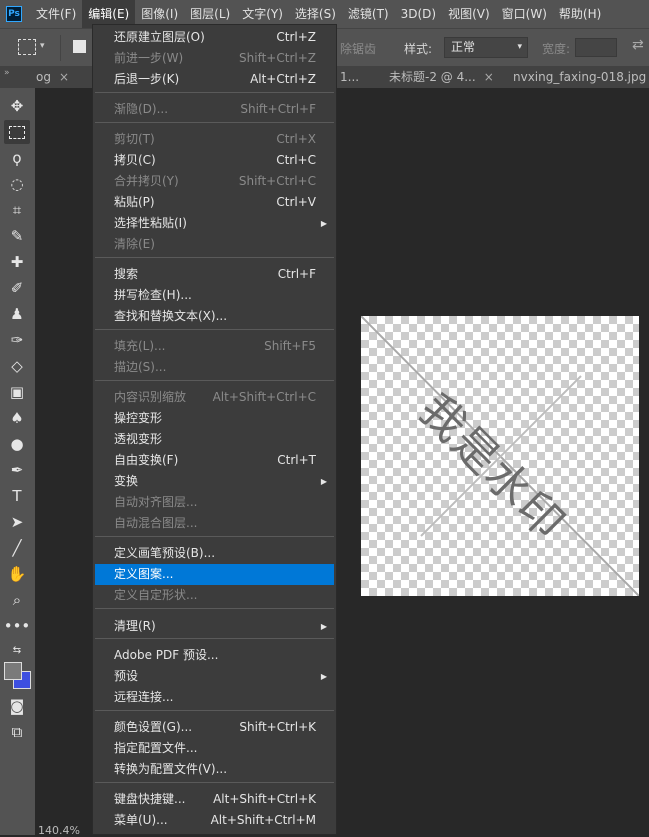 The width and height of the screenshot is (649, 837). I want to click on menu-content-aware-scale-item: 内容识别缩放 Alt+Shift+Ctrl+C, so click(214, 397).